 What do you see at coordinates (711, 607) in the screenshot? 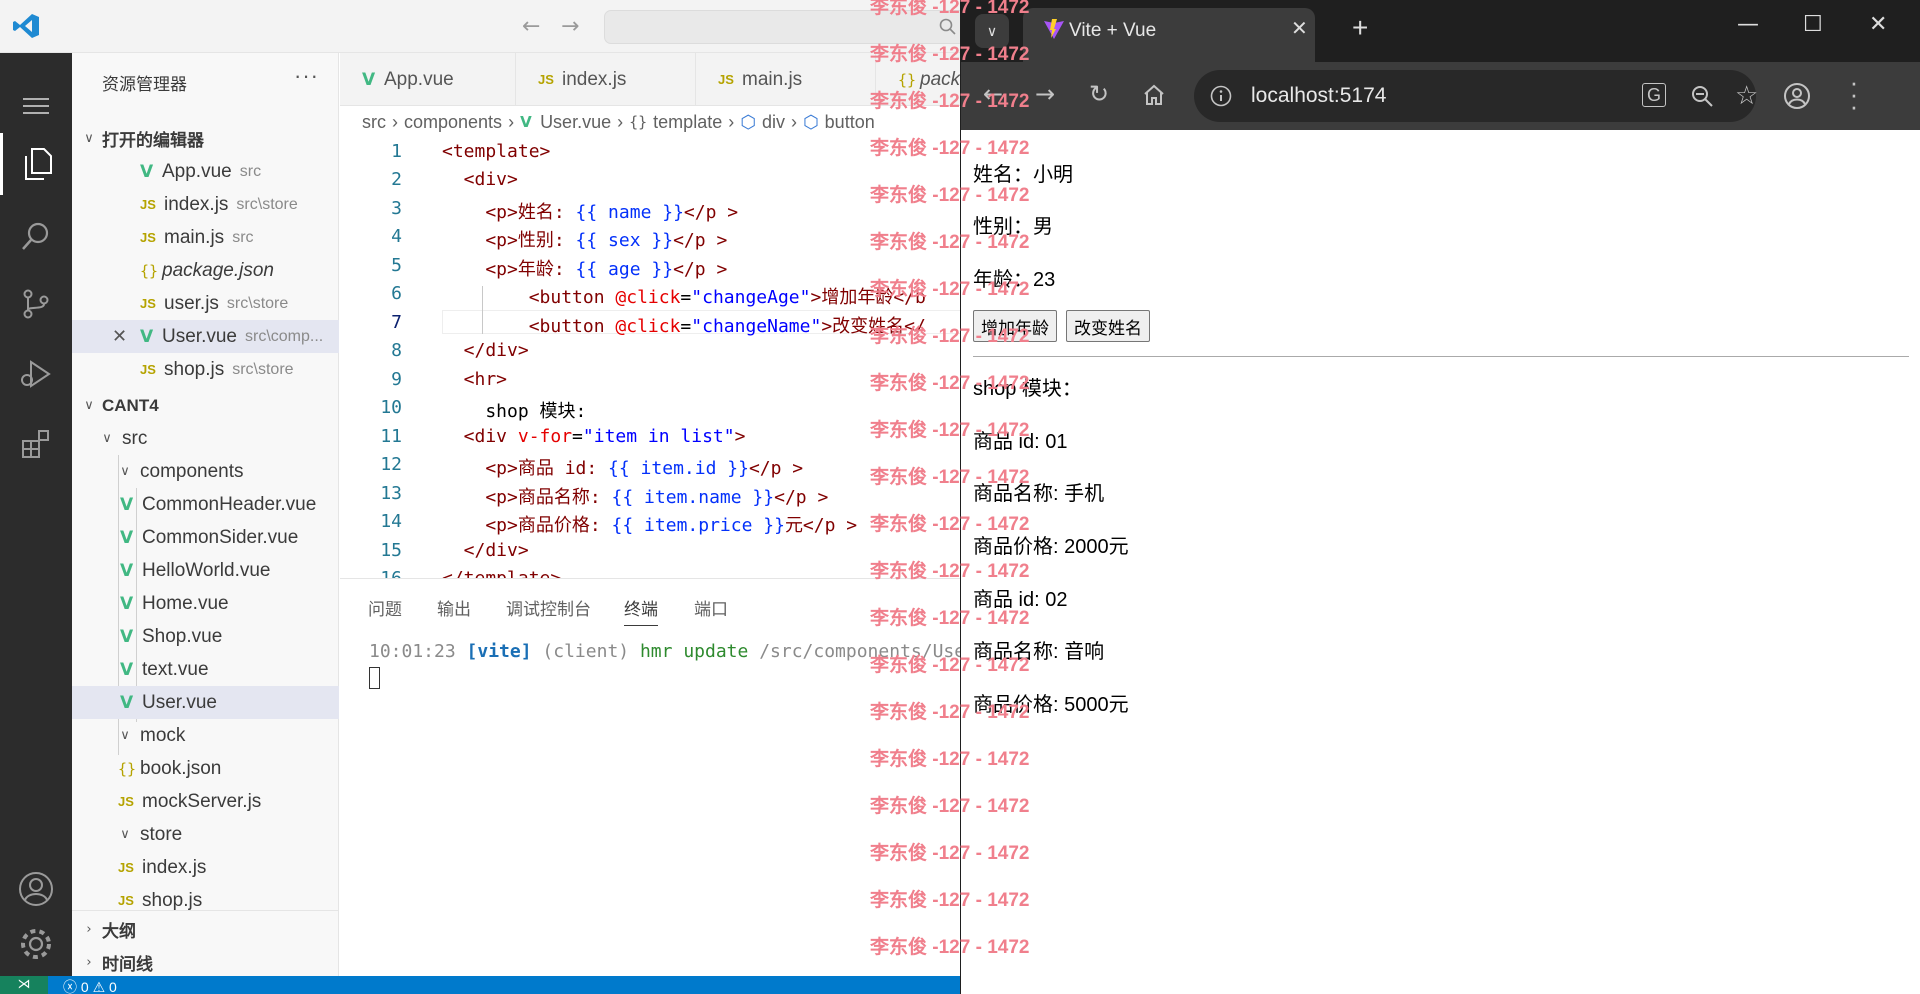
I see `tab-ports: 端口` at bounding box center [711, 607].